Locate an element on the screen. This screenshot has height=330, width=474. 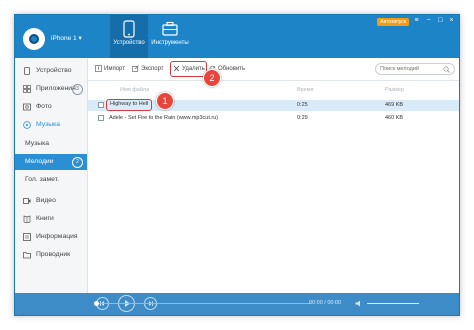
sidebar-item-label: Информация is located at coordinates (57, 236).